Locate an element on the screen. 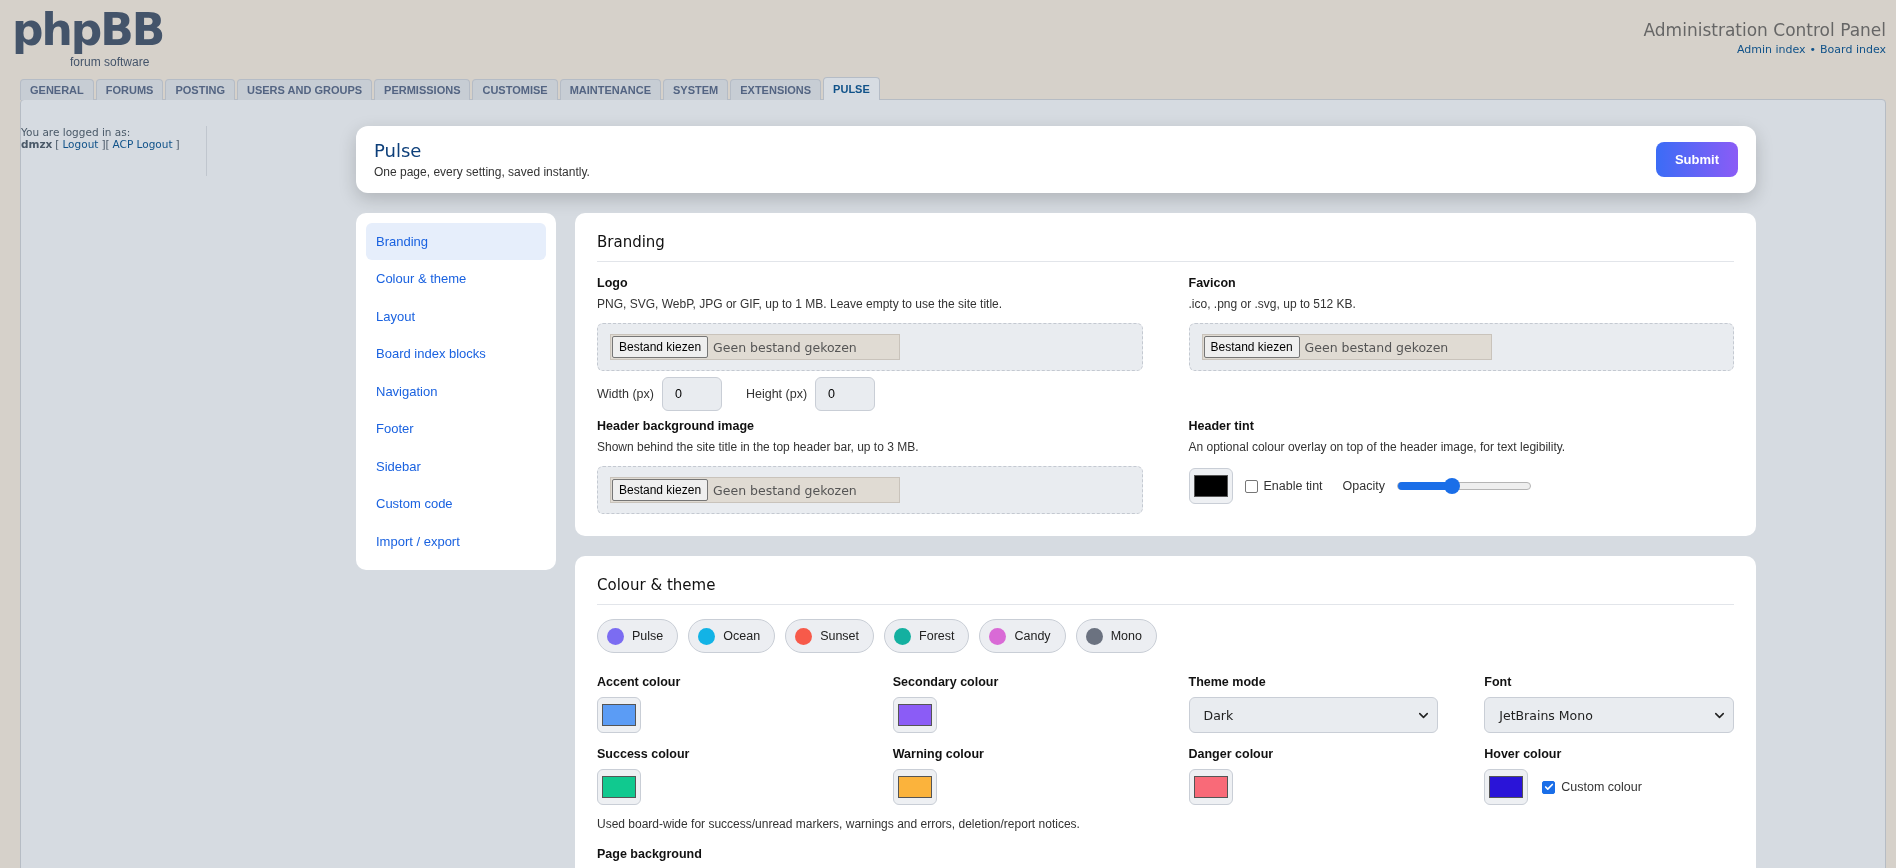 The width and height of the screenshot is (1896, 868). preset-label: Ocean is located at coordinates (742, 636).